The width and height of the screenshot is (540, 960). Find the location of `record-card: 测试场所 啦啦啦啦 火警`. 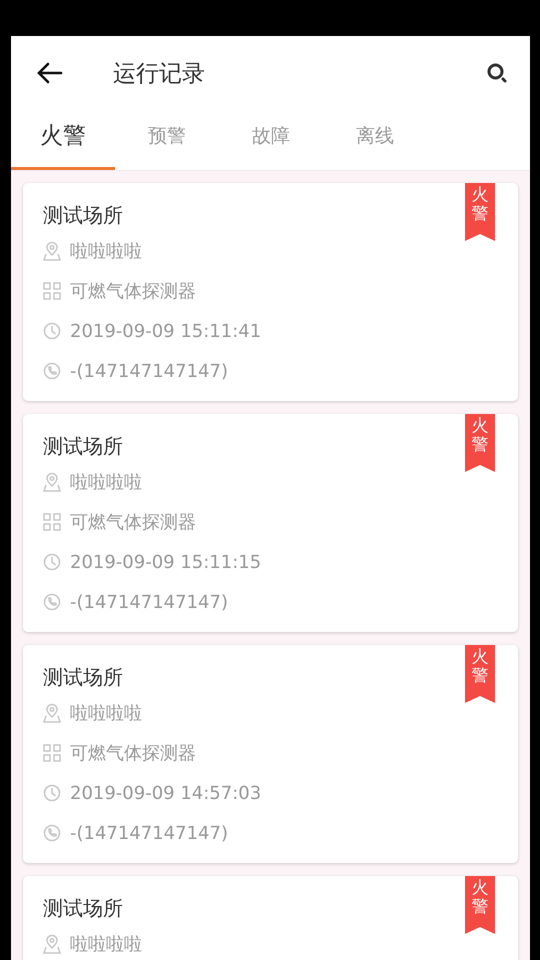

record-card: 测试场所 啦啦啦啦 火警 is located at coordinates (270, 918).